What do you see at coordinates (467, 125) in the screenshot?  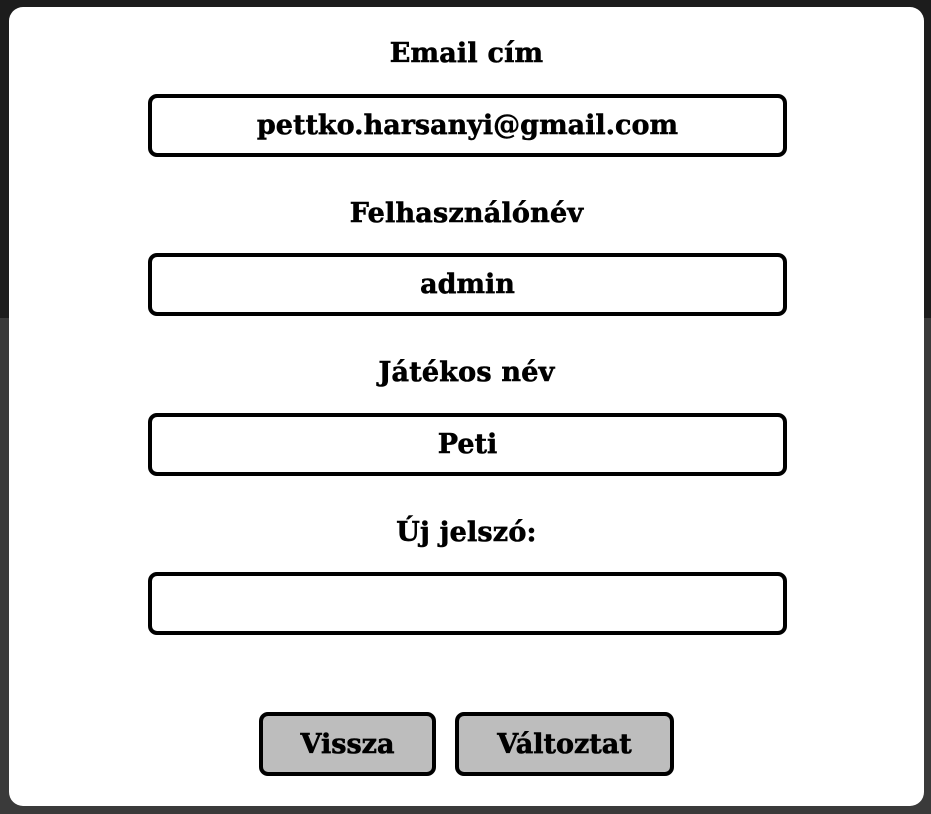 I see `email-field` at bounding box center [467, 125].